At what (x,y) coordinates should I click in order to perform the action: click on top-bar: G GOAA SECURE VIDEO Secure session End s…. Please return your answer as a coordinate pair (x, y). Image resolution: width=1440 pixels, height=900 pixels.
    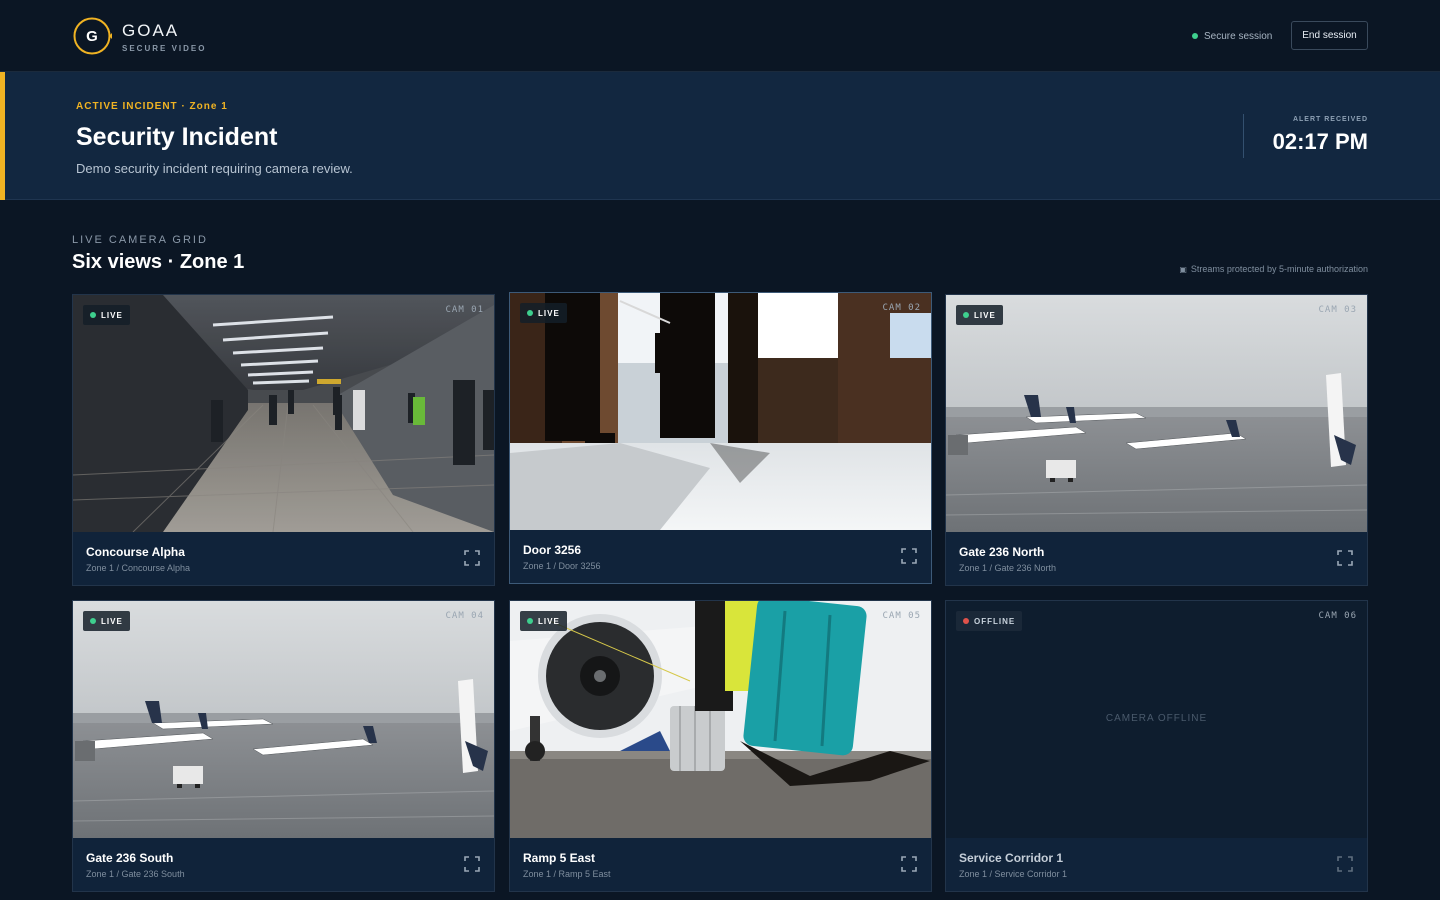
    Looking at the image, I should click on (720, 36).